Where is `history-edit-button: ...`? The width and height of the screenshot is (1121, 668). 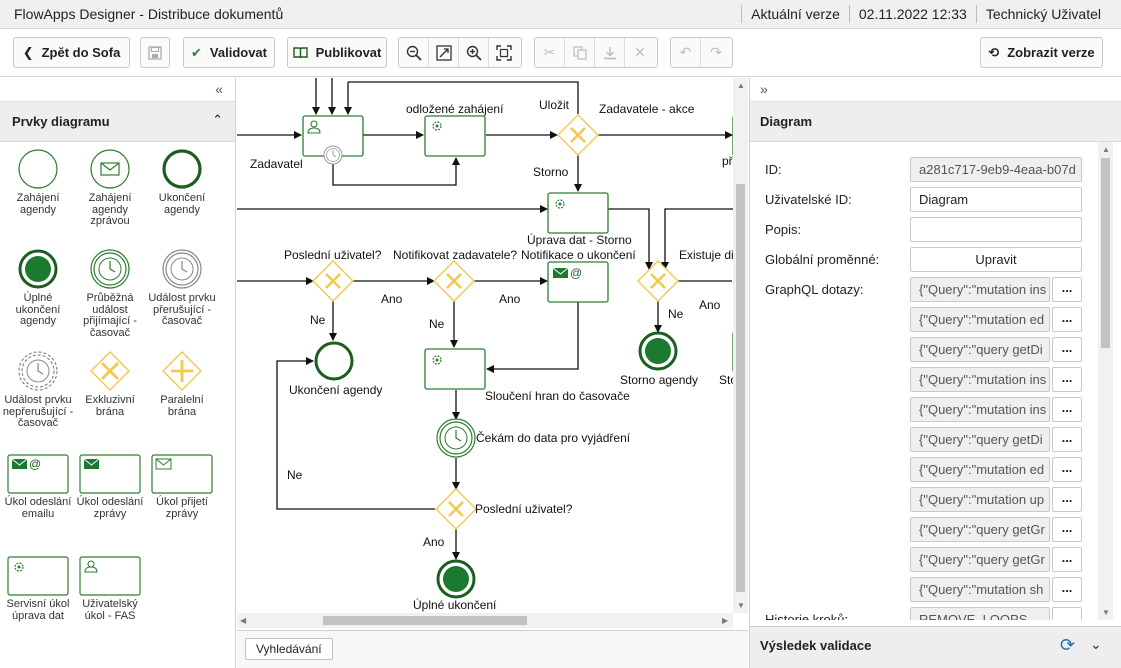
history-edit-button: ... is located at coordinates (1067, 613).